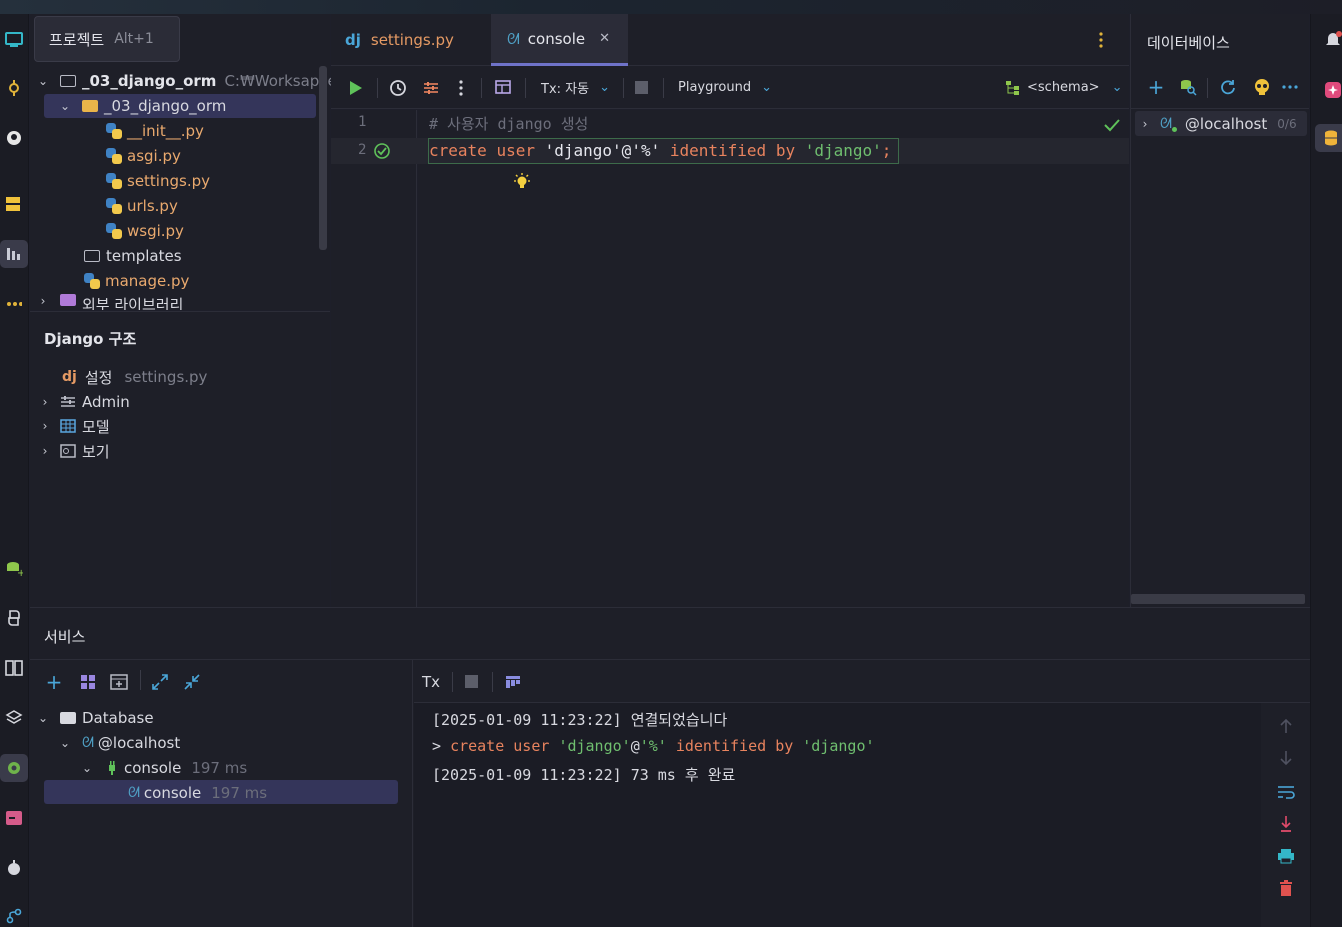 The height and width of the screenshot is (927, 1342). Describe the element at coordinates (143, 156) in the screenshot. I see `tree-file: asgi.py` at that location.